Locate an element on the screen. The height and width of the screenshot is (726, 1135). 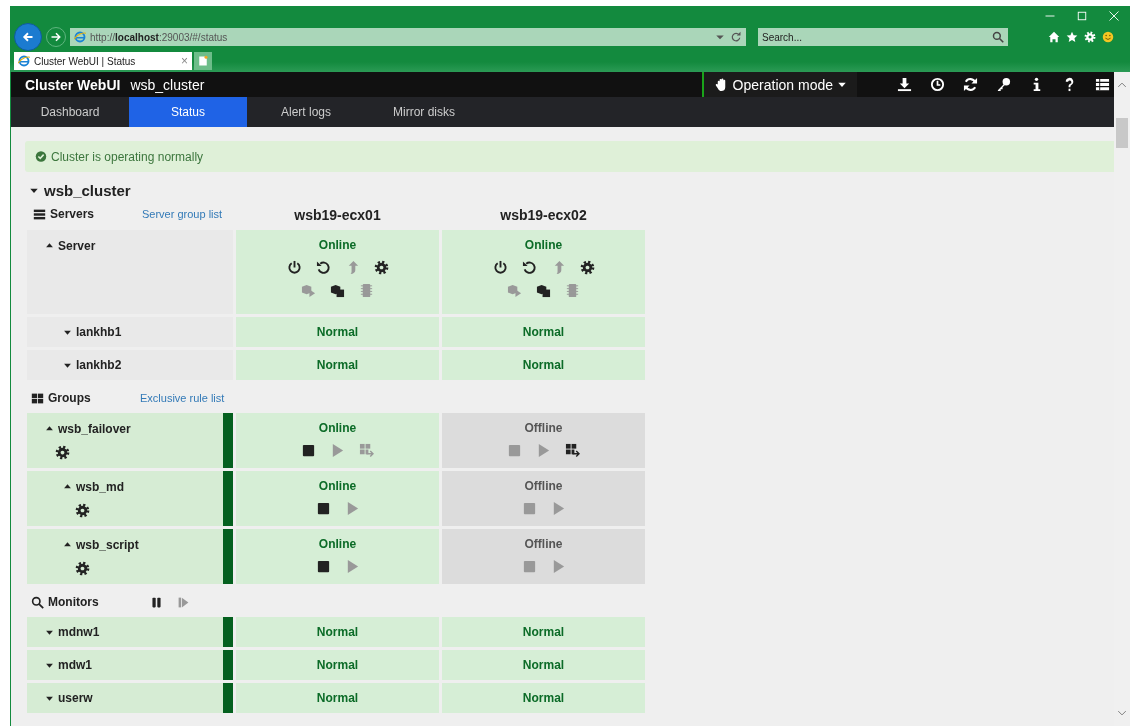
back-button is located at coordinates (28, 37).